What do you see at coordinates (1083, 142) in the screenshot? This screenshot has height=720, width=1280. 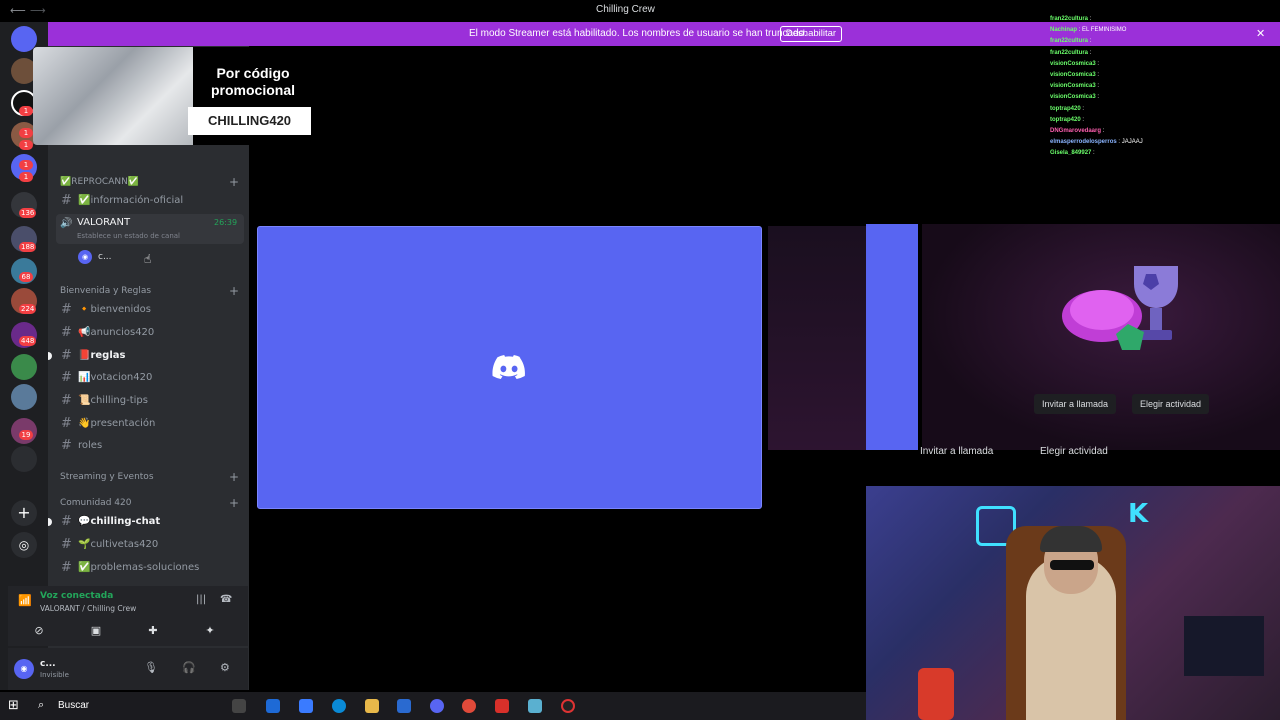 I see `chat-user: elmasperrodelosperros` at bounding box center [1083, 142].